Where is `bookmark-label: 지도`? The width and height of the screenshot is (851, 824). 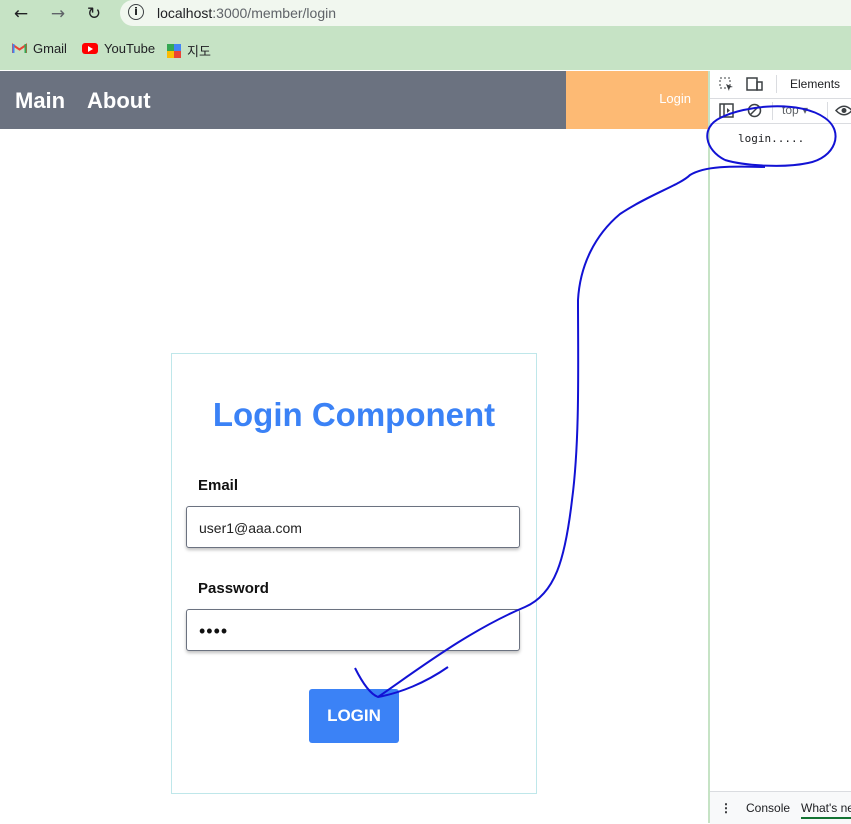
bookmark-label: 지도 is located at coordinates (199, 51).